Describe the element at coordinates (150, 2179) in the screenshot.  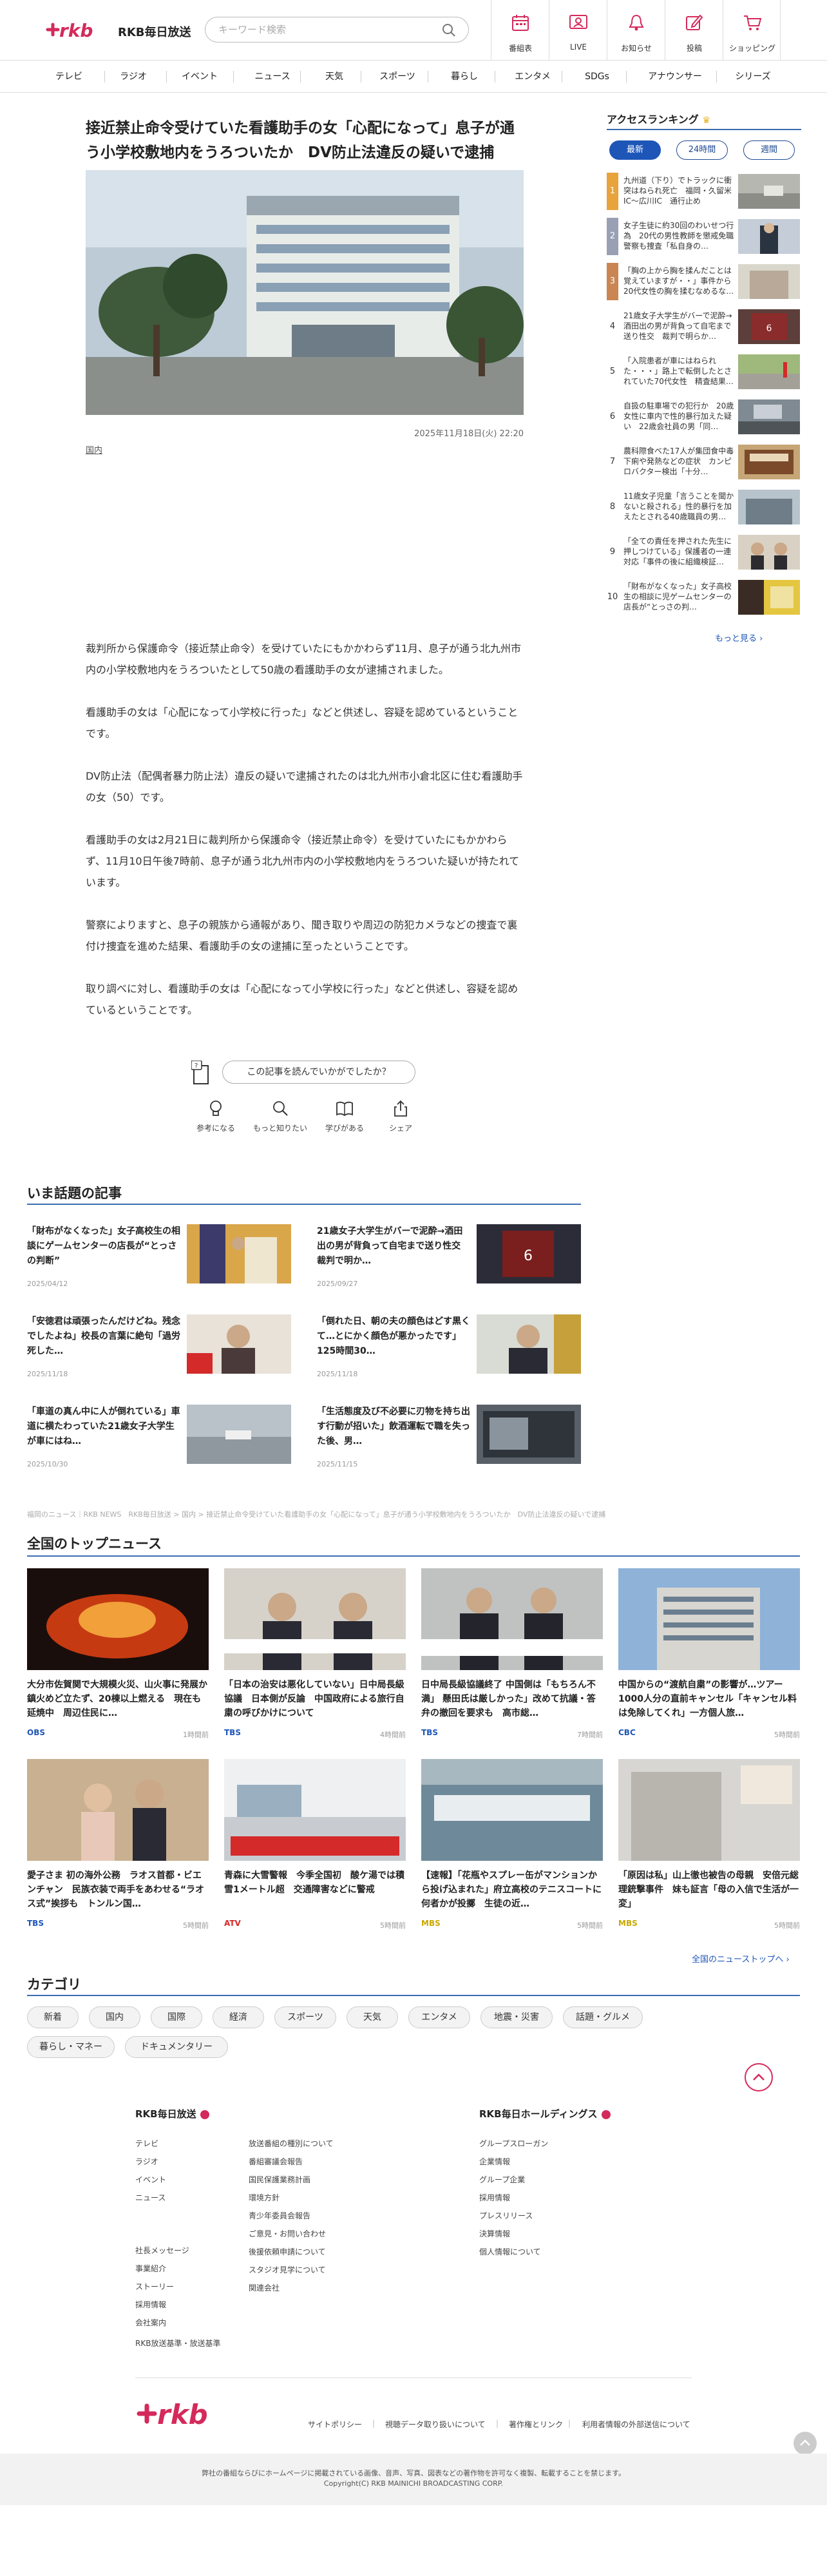
I see `footer-link: イベント` at that location.